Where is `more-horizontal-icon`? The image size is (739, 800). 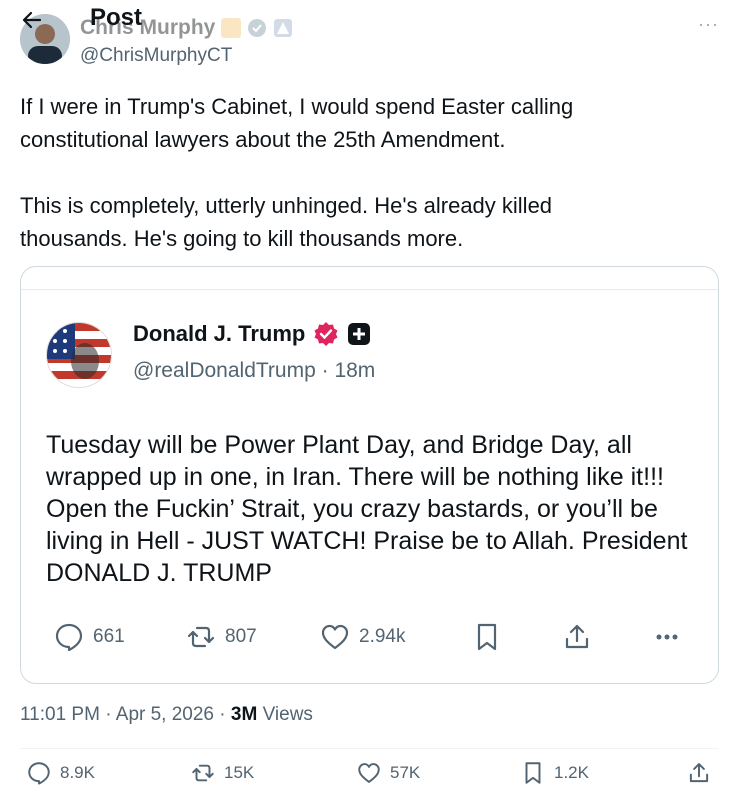 more-horizontal-icon is located at coordinates (667, 637).